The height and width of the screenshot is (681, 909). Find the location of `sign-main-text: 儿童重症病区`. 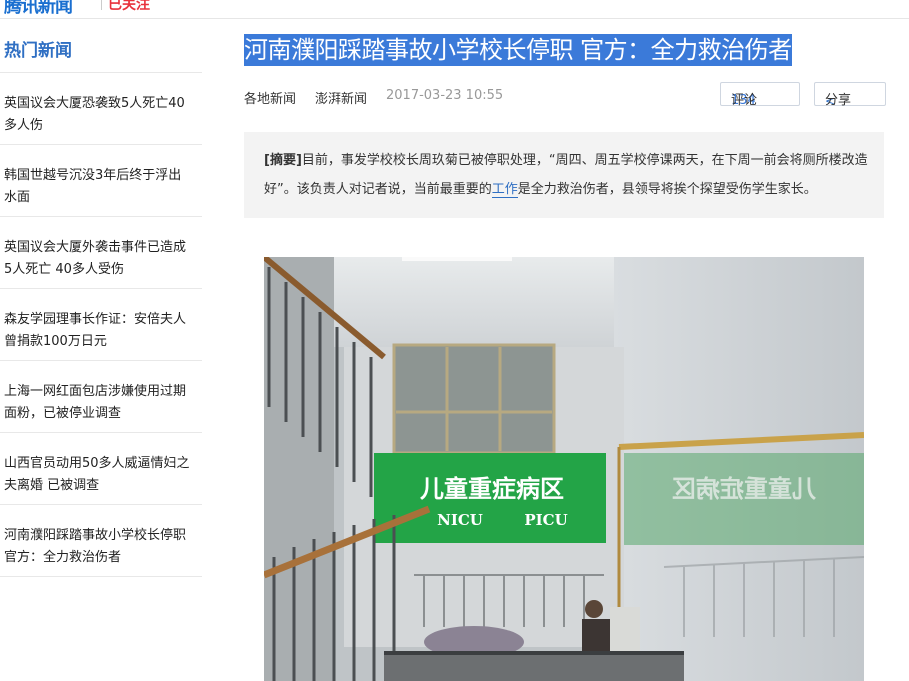

sign-main-text: 儿童重症病区 is located at coordinates (492, 489).